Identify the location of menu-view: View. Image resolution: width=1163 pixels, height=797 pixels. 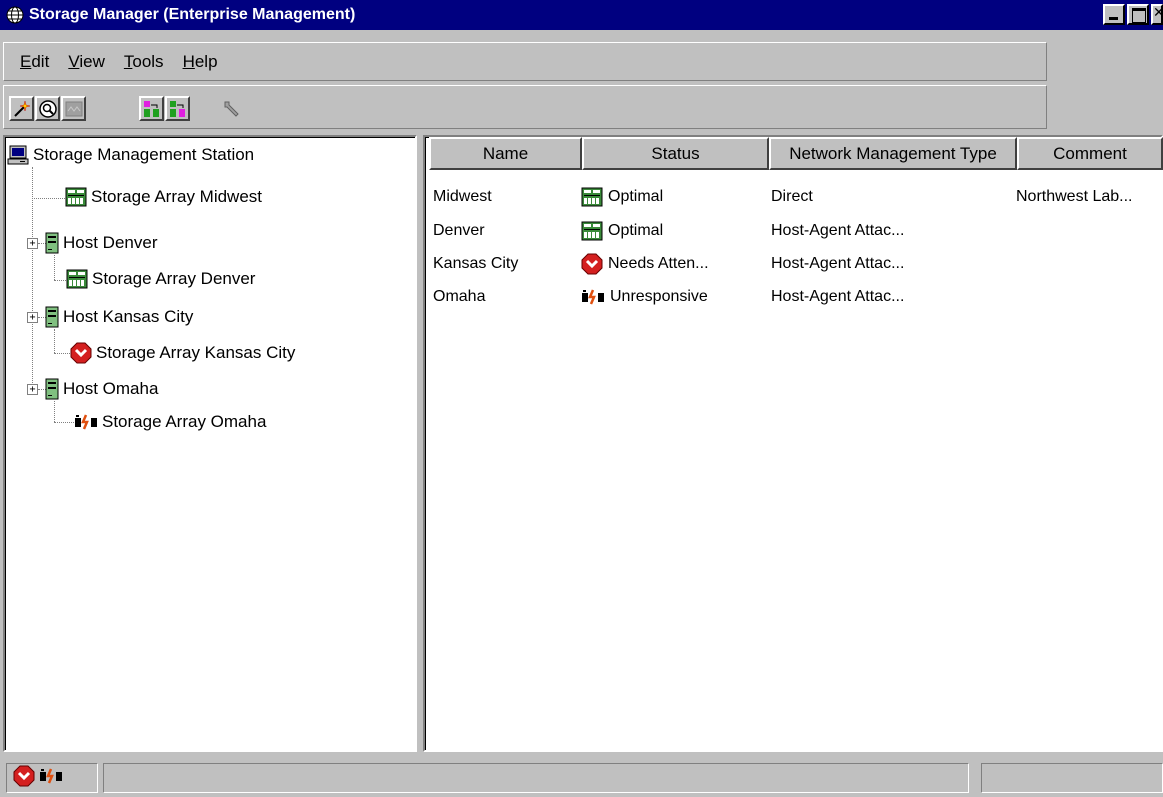
(86, 62).